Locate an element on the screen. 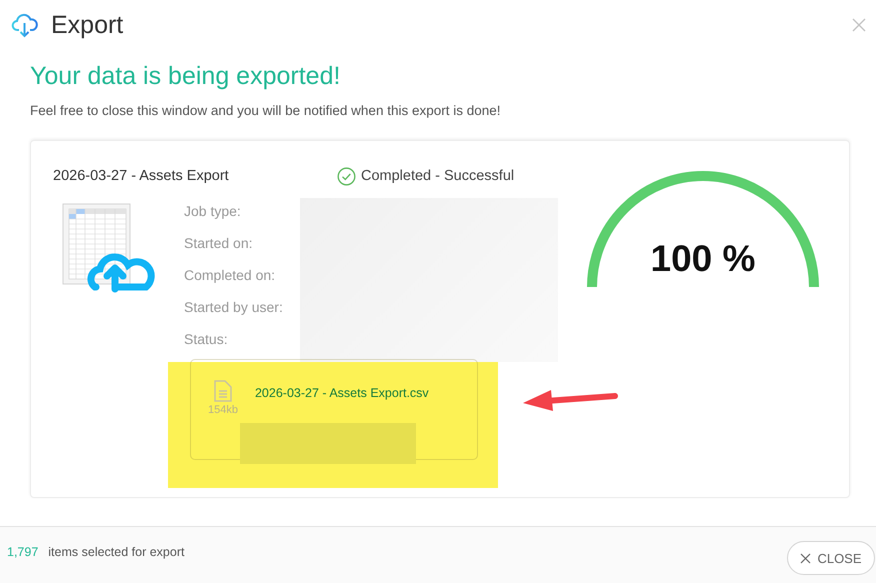  document-icon is located at coordinates (223, 391).